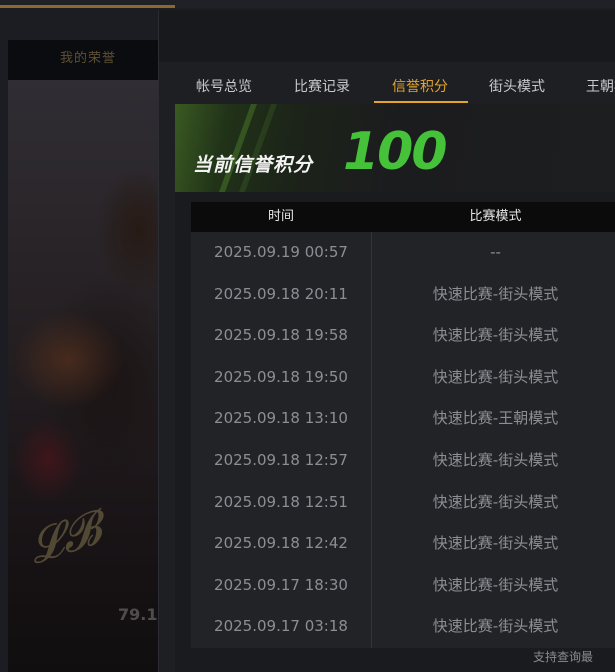 The width and height of the screenshot is (615, 672). What do you see at coordinates (403, 419) in the screenshot?
I see `table-row: 2025.09.18 13:10 快速比赛-王朝模式` at bounding box center [403, 419].